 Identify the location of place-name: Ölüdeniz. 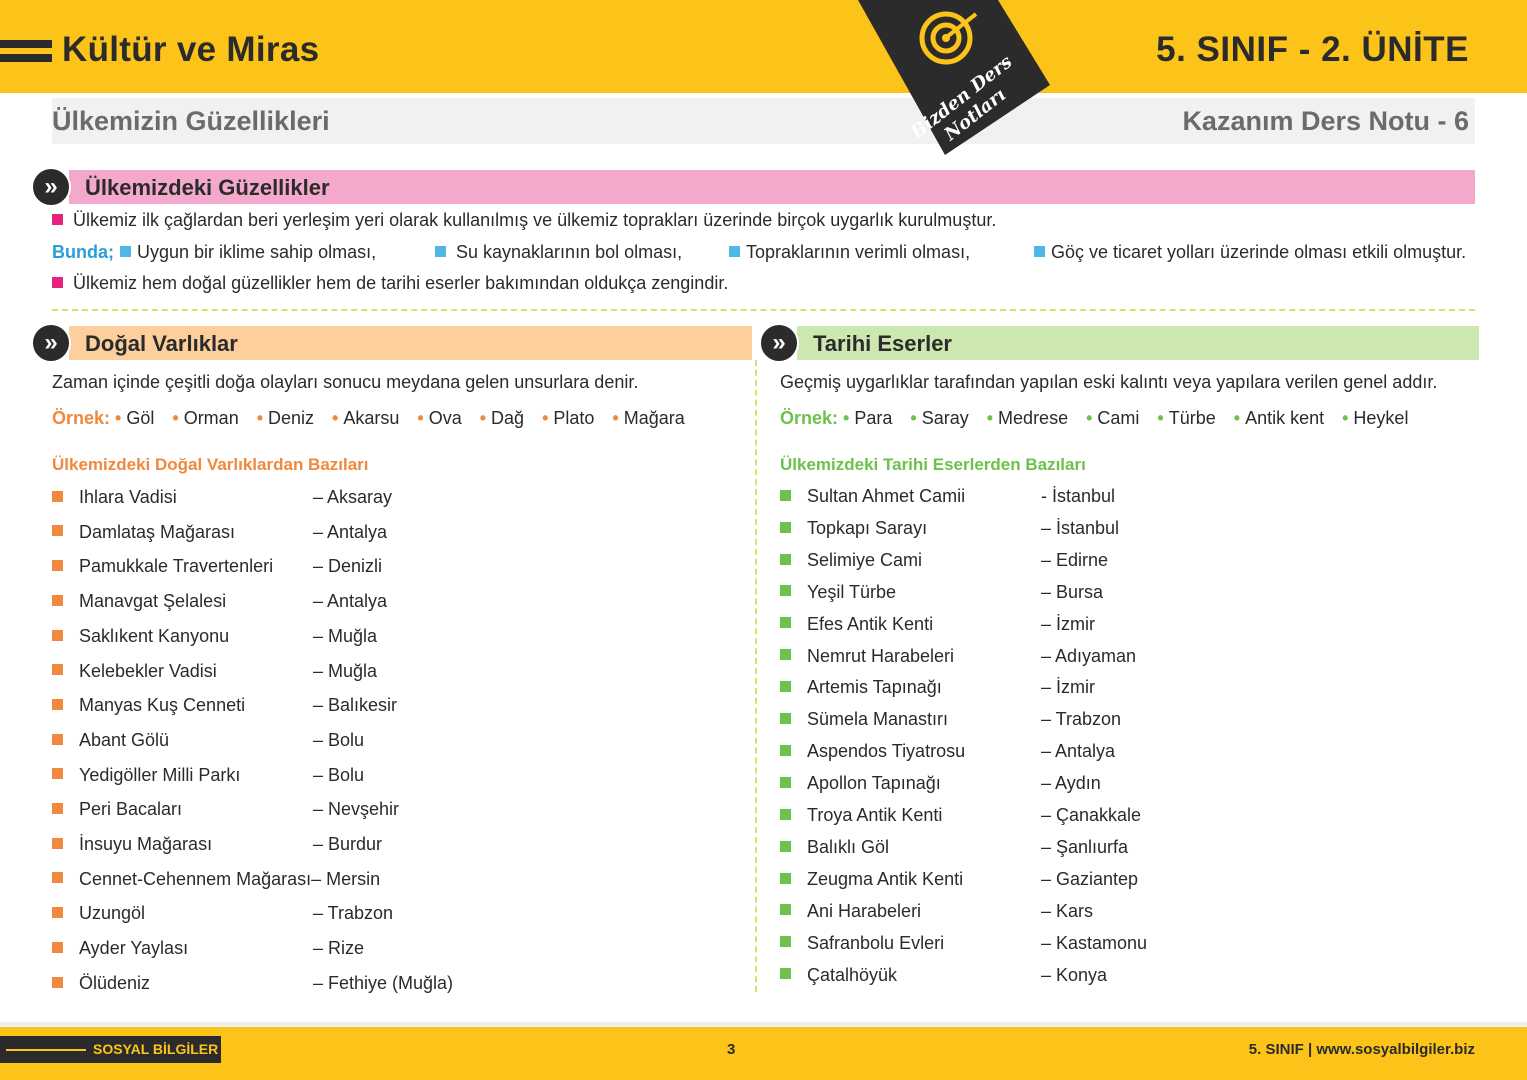
(115, 982).